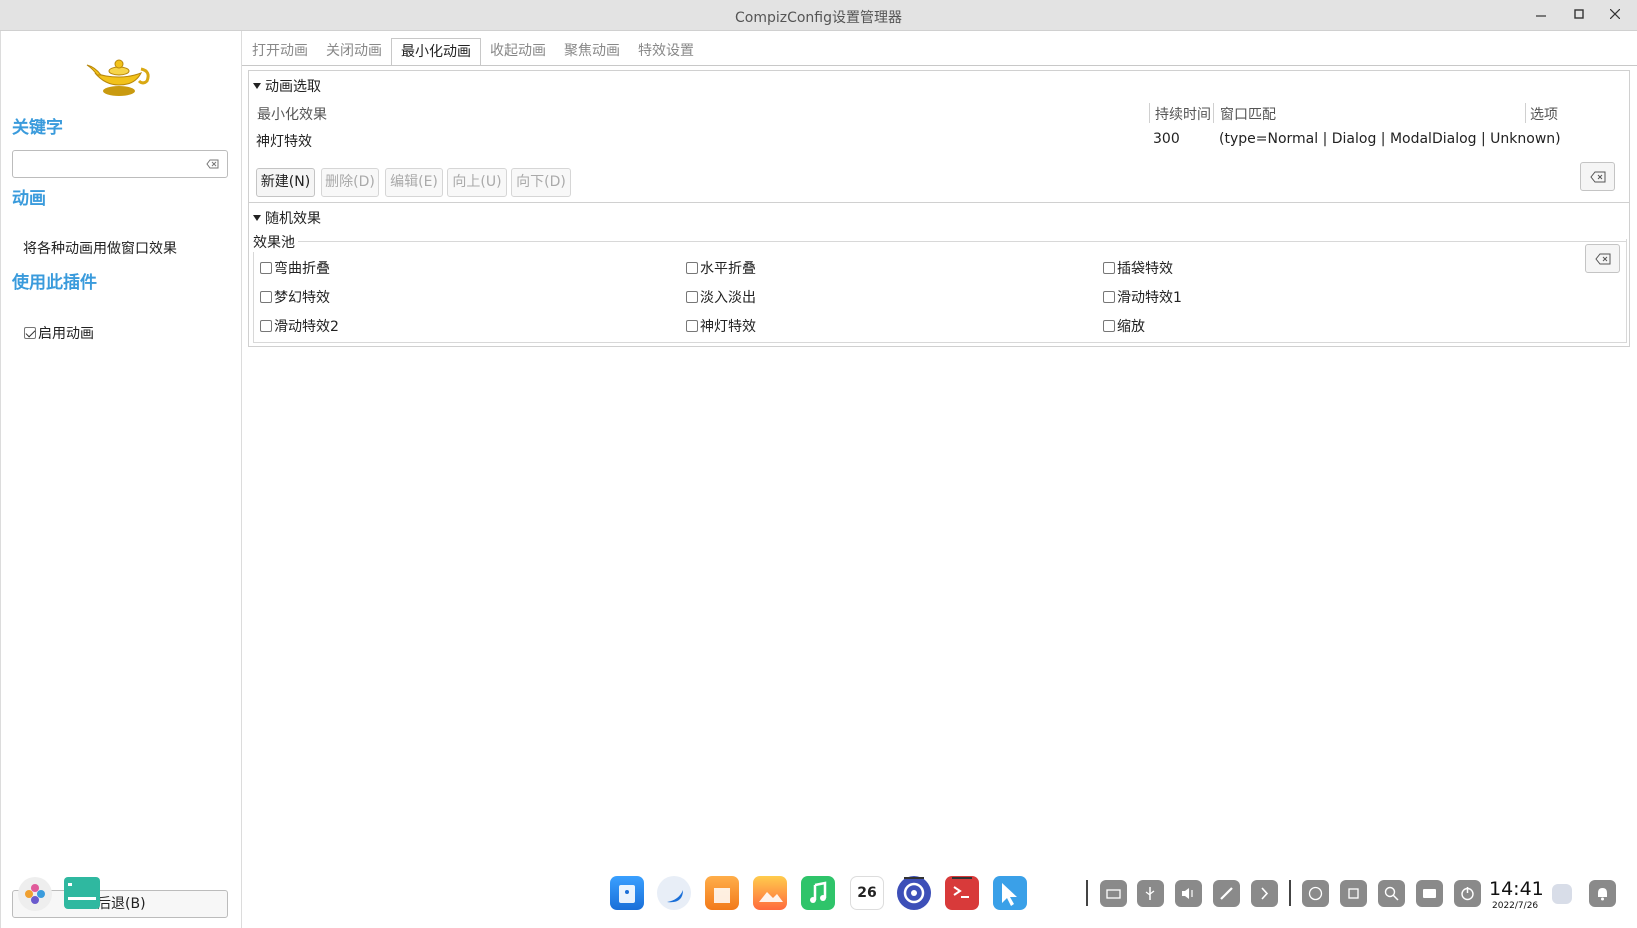  What do you see at coordinates (100, 249) in the screenshot?
I see `plugin-description: 将各种动画用做窗口效果` at bounding box center [100, 249].